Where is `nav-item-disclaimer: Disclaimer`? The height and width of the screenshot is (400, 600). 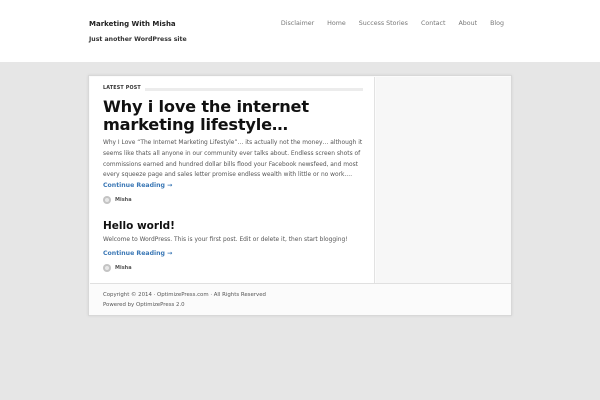
nav-item-disclaimer: Disclaimer is located at coordinates (297, 23).